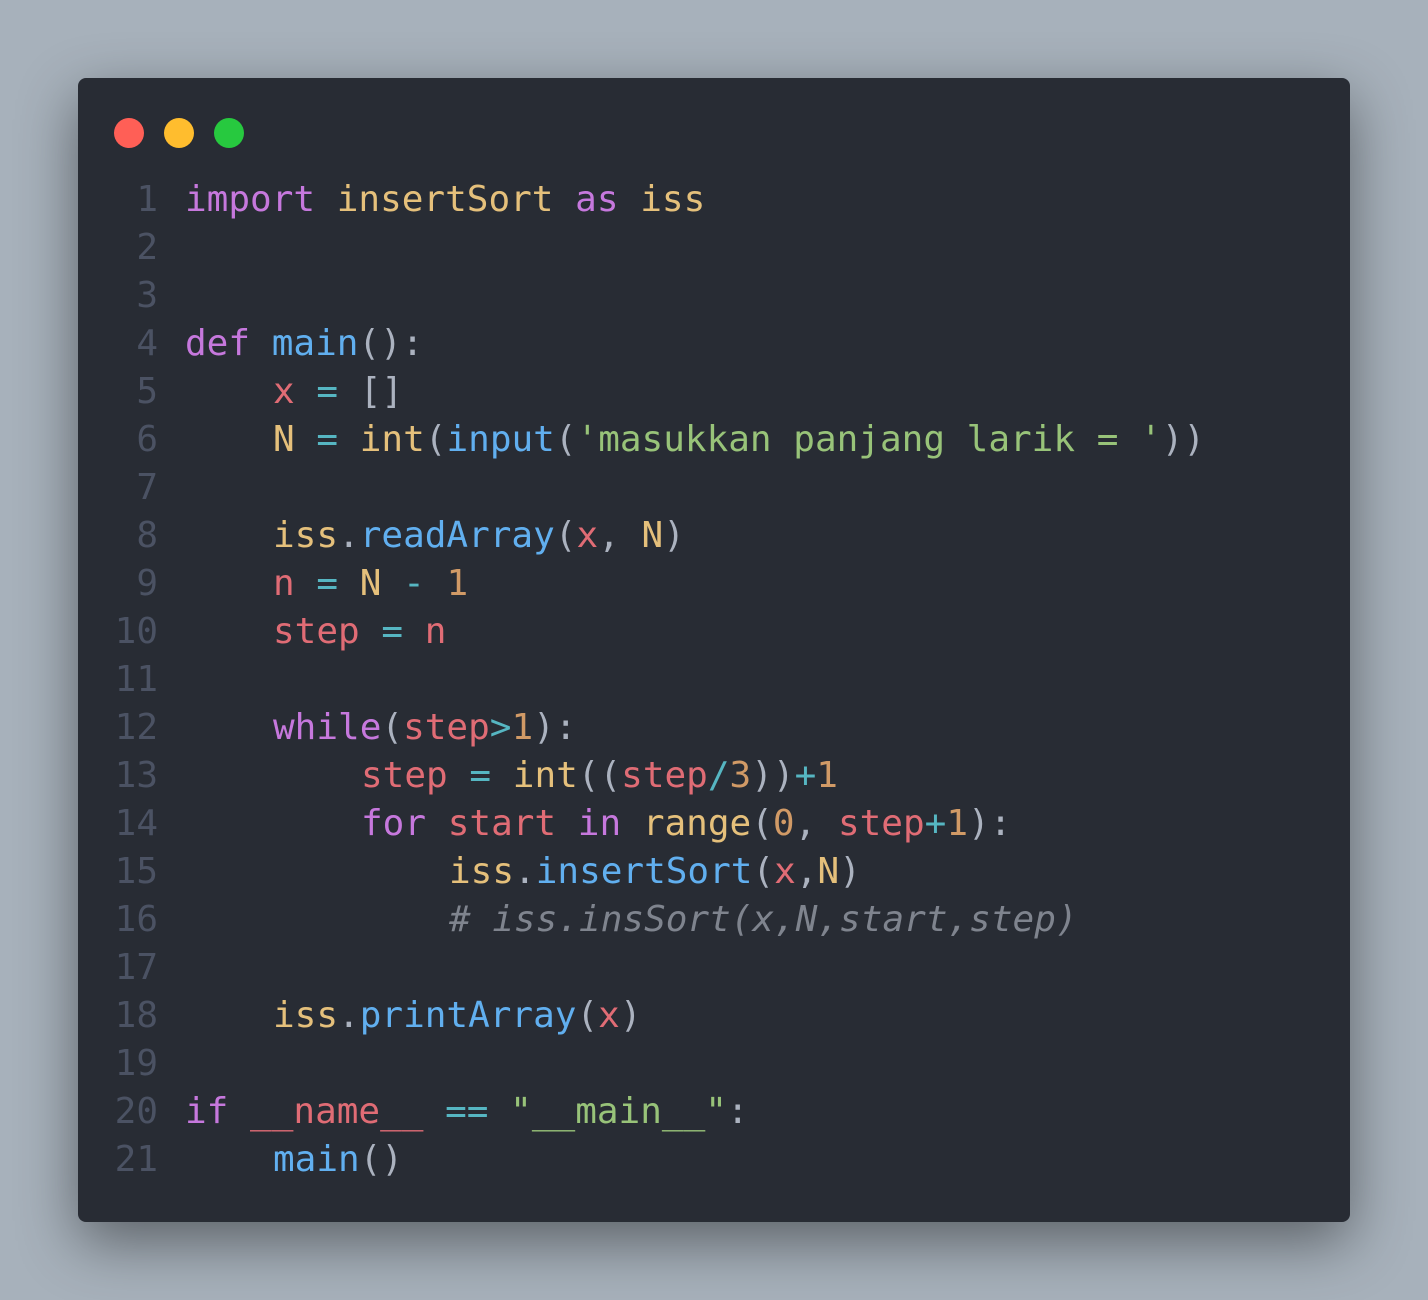 This screenshot has width=1428, height=1300. What do you see at coordinates (147, 199) in the screenshot?
I see `line-number: 1` at bounding box center [147, 199].